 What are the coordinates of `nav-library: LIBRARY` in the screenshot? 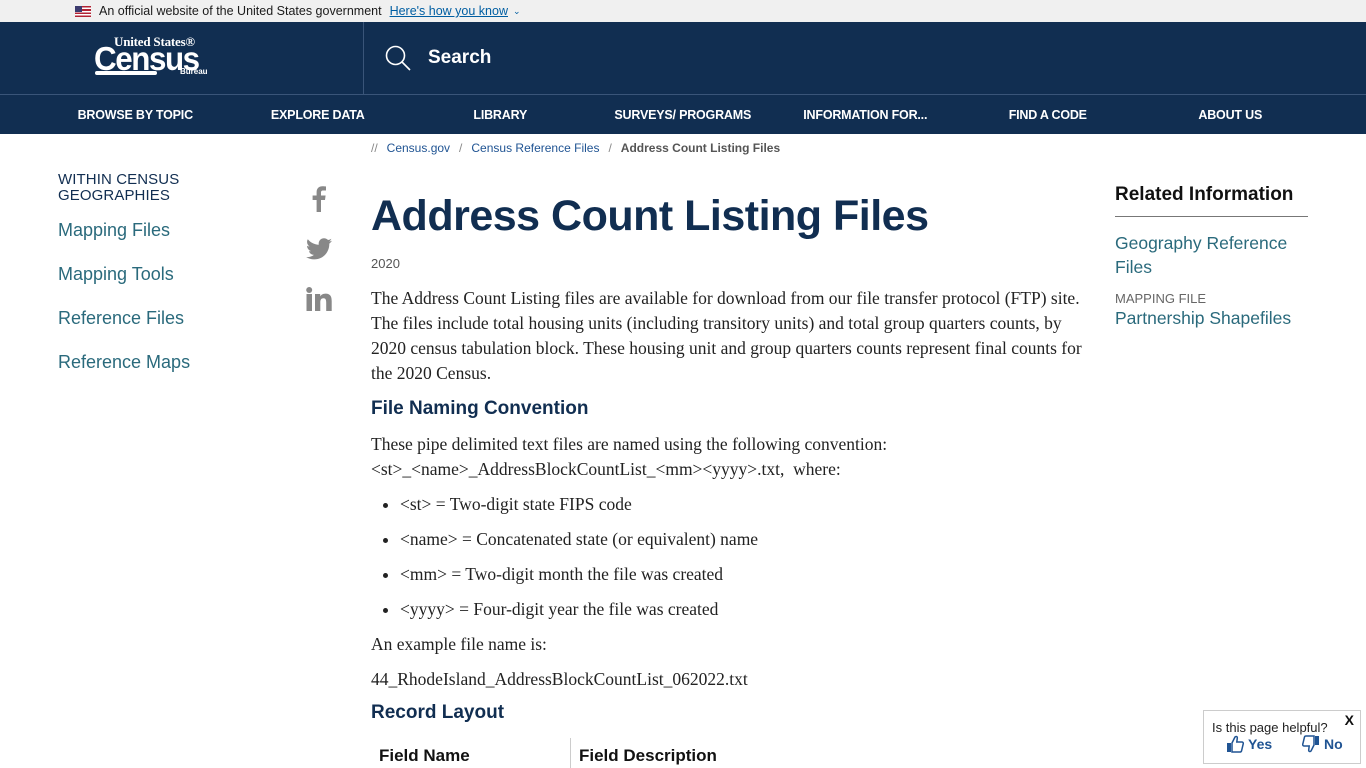 It's located at (500, 114).